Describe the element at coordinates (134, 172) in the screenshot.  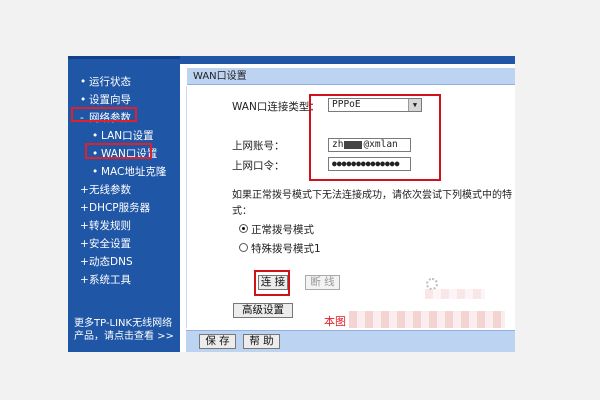
I see `sidebar-item-label: MAC地址克隆` at that location.